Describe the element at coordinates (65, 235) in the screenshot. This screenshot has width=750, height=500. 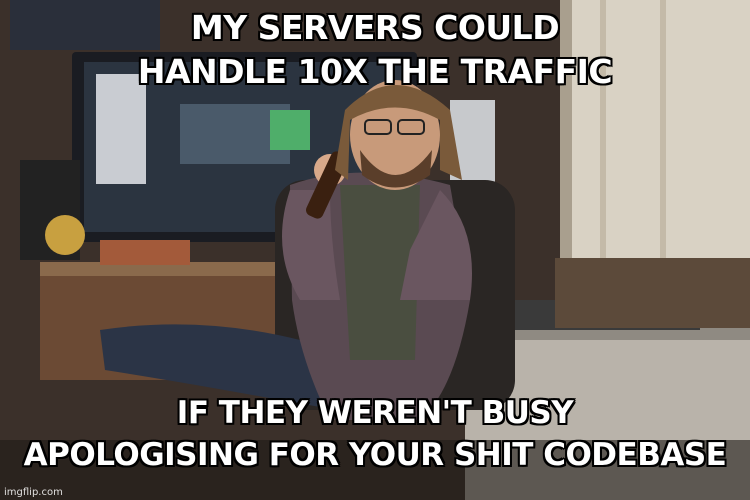
I see `figurine` at that location.